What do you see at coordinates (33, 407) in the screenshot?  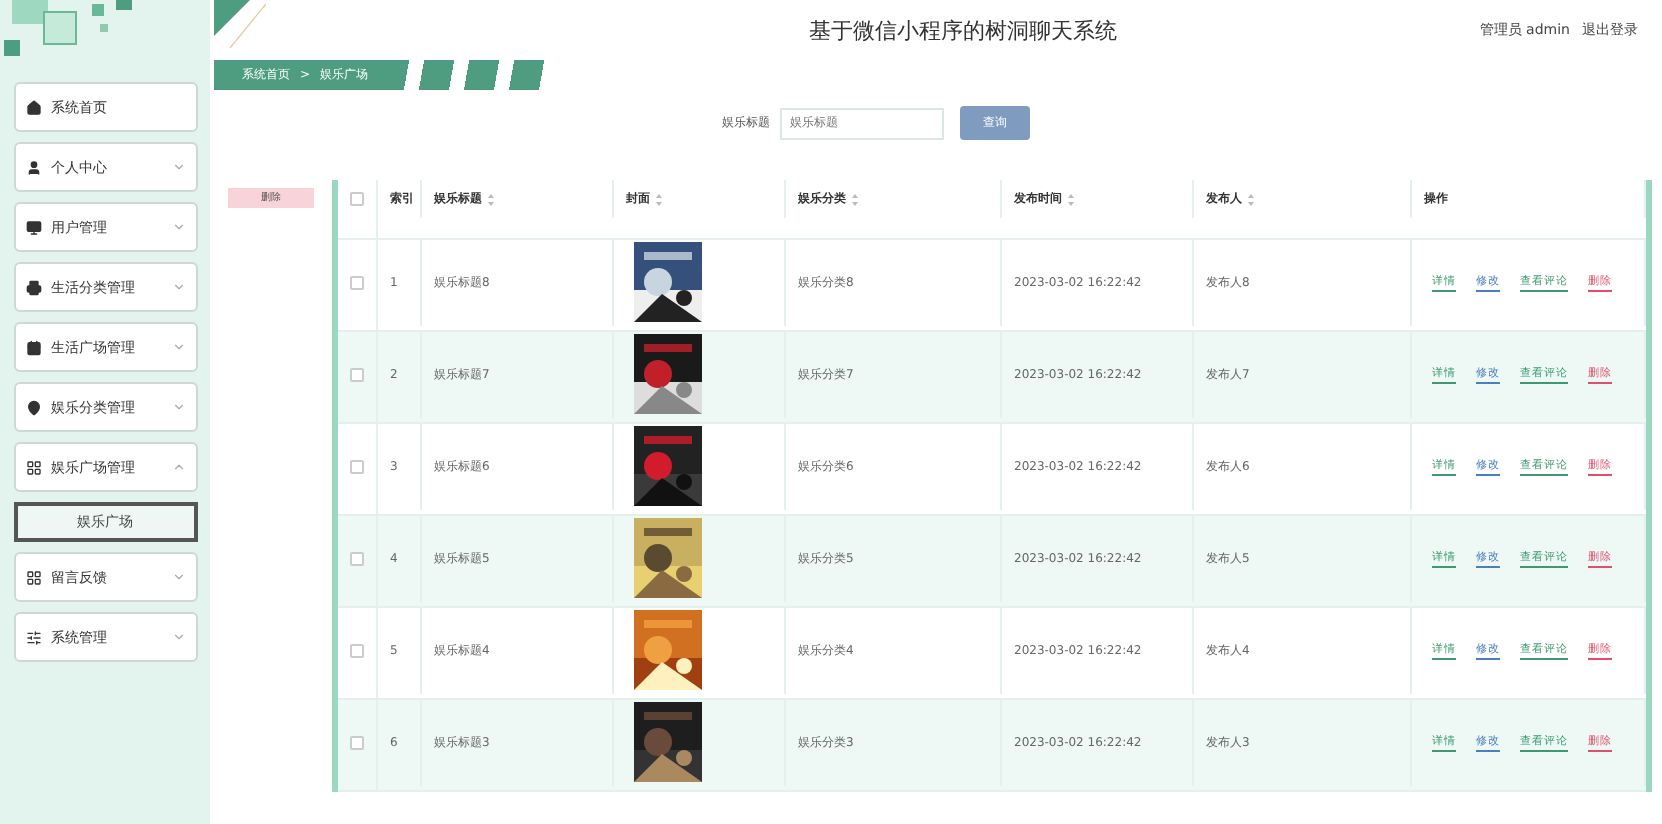 I see `pin-icon` at bounding box center [33, 407].